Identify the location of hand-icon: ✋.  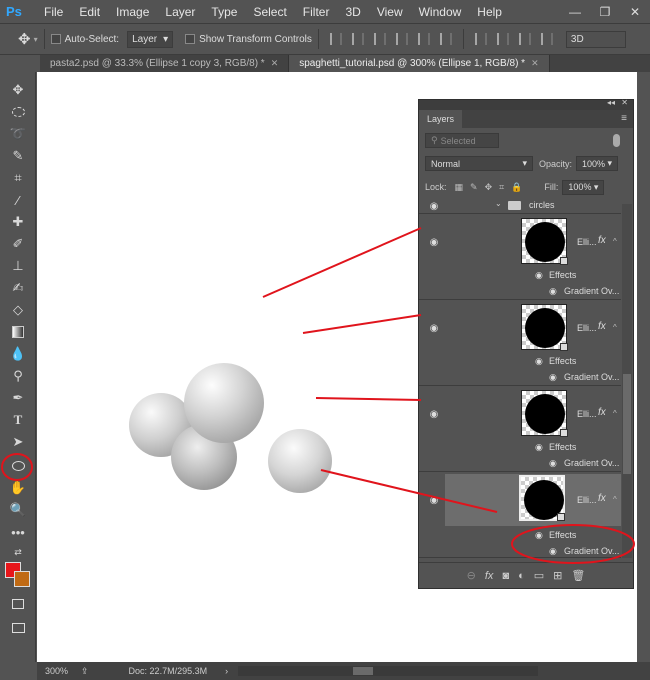
(18, 488).